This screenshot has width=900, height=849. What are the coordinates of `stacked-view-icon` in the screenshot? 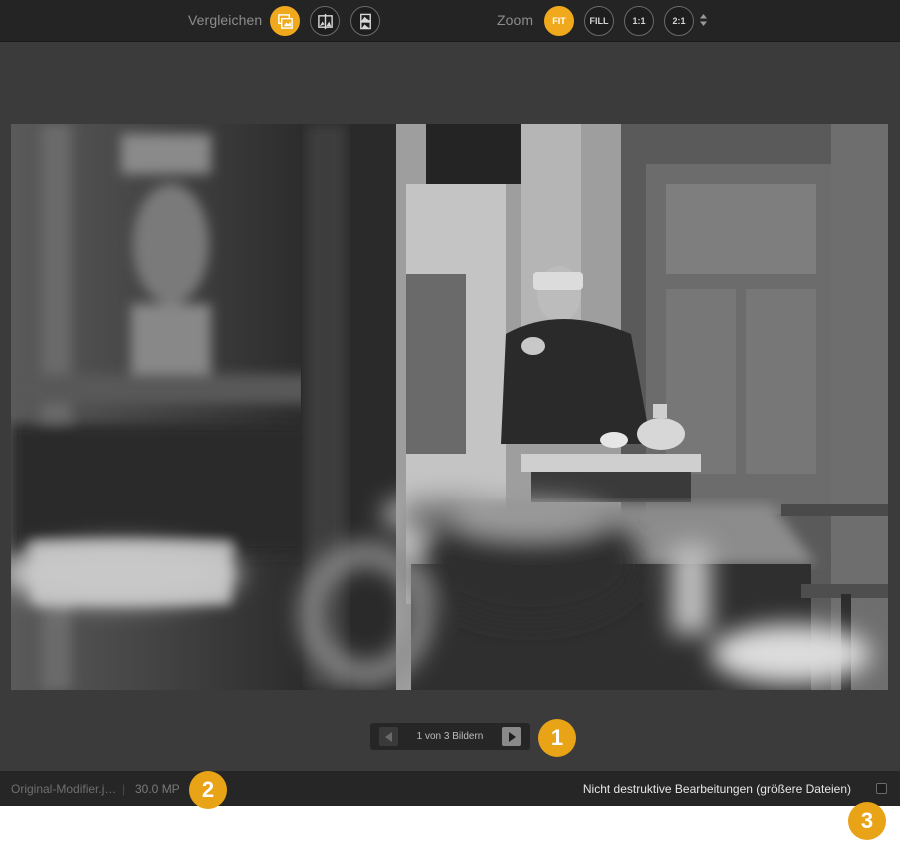 It's located at (365, 21).